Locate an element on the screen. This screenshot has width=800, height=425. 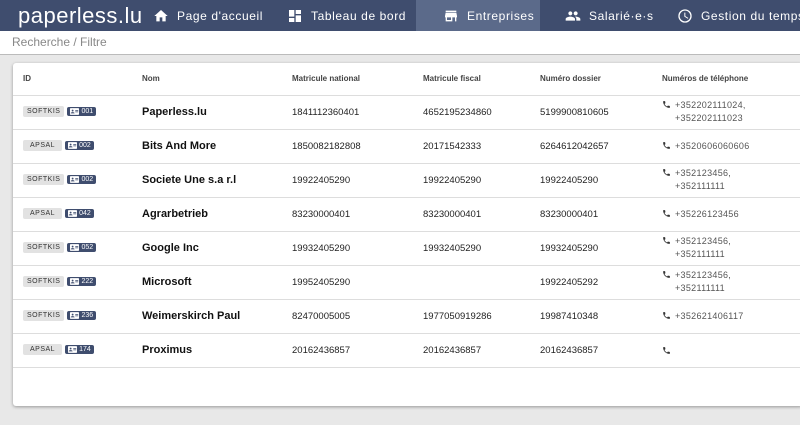
id-badge: 052 is located at coordinates (82, 248).